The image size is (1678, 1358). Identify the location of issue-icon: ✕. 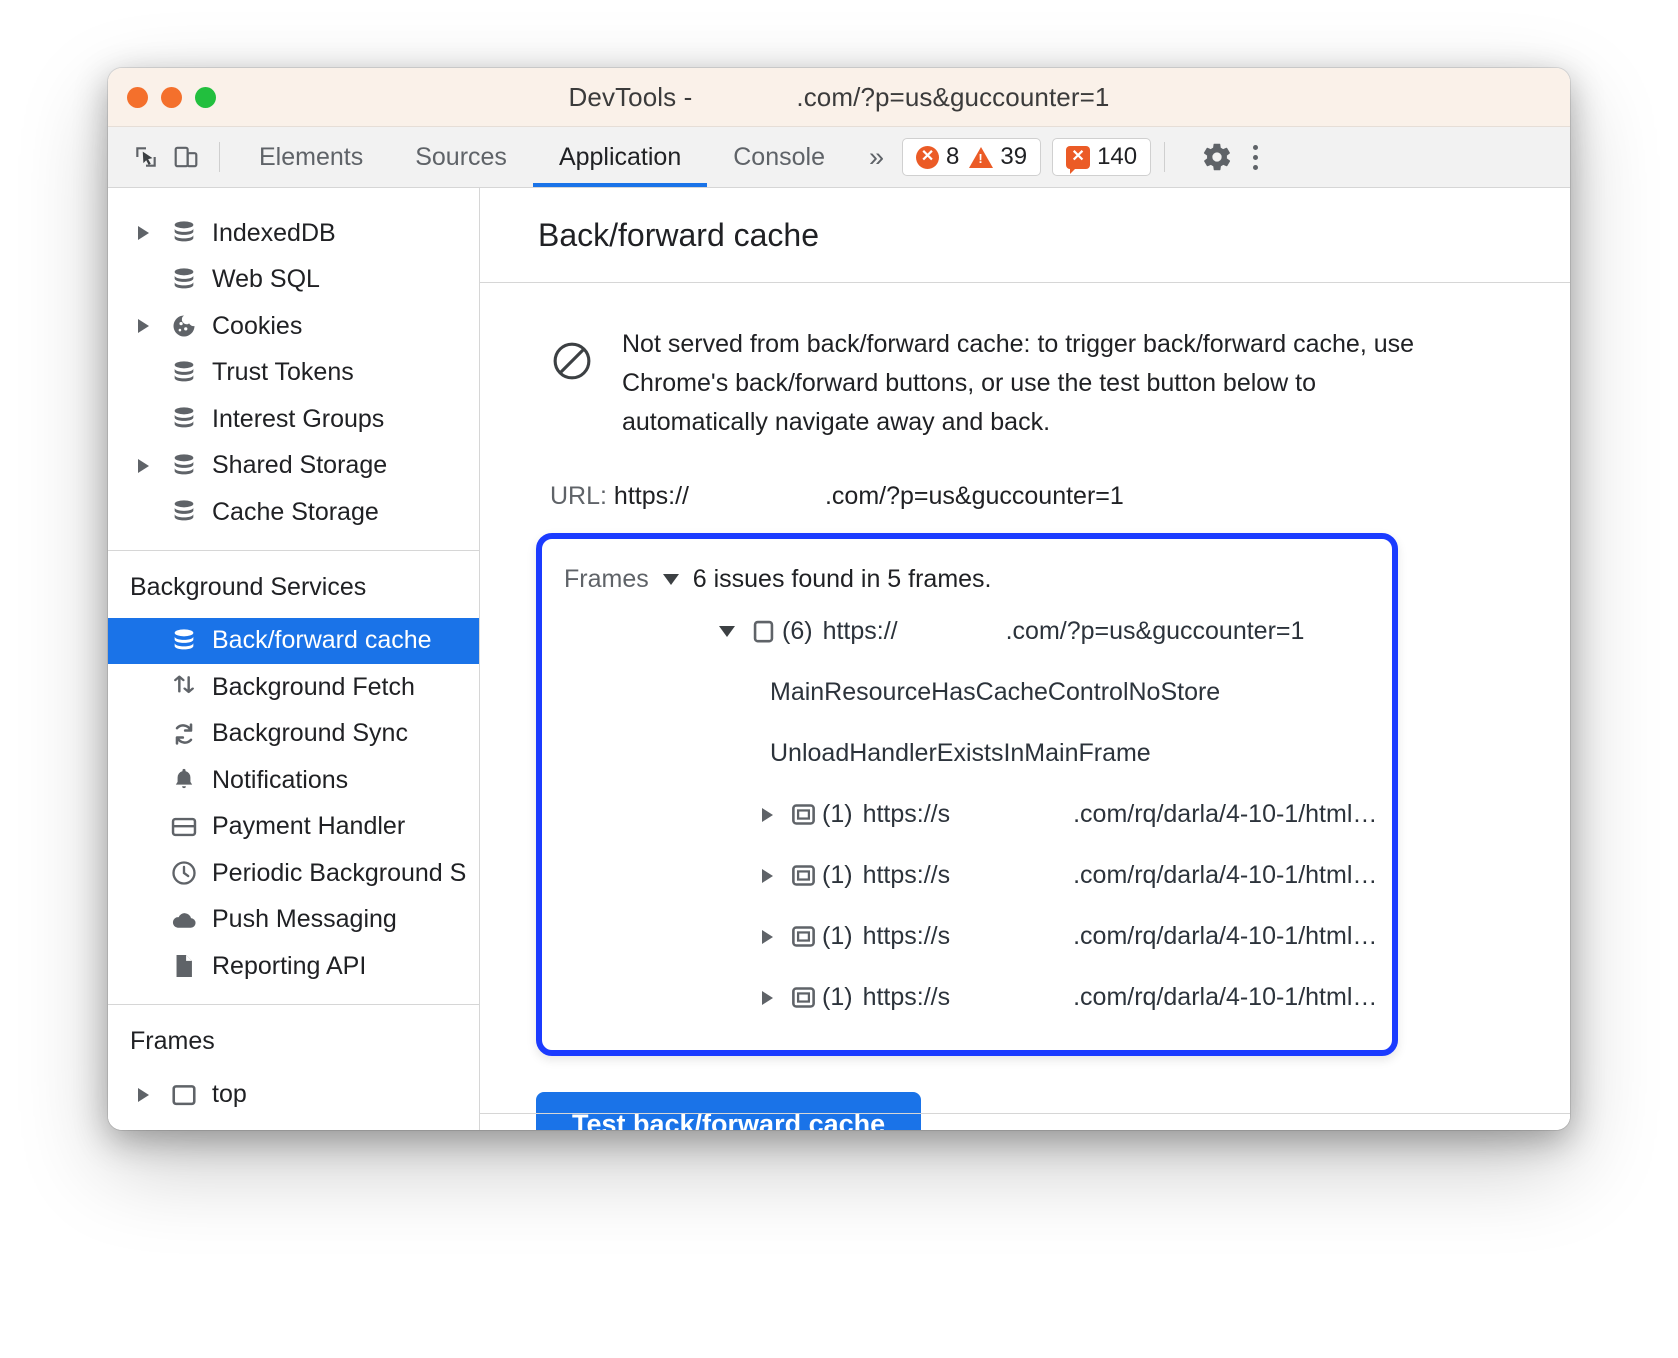
(1078, 159).